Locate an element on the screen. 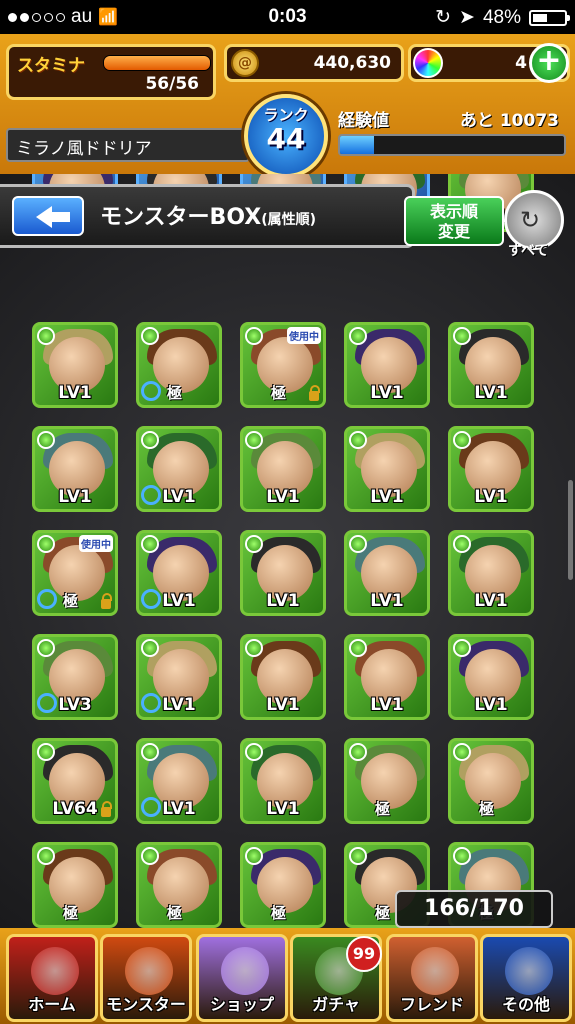  player-name-box: ミラノ風ドドリア is located at coordinates (128, 145).